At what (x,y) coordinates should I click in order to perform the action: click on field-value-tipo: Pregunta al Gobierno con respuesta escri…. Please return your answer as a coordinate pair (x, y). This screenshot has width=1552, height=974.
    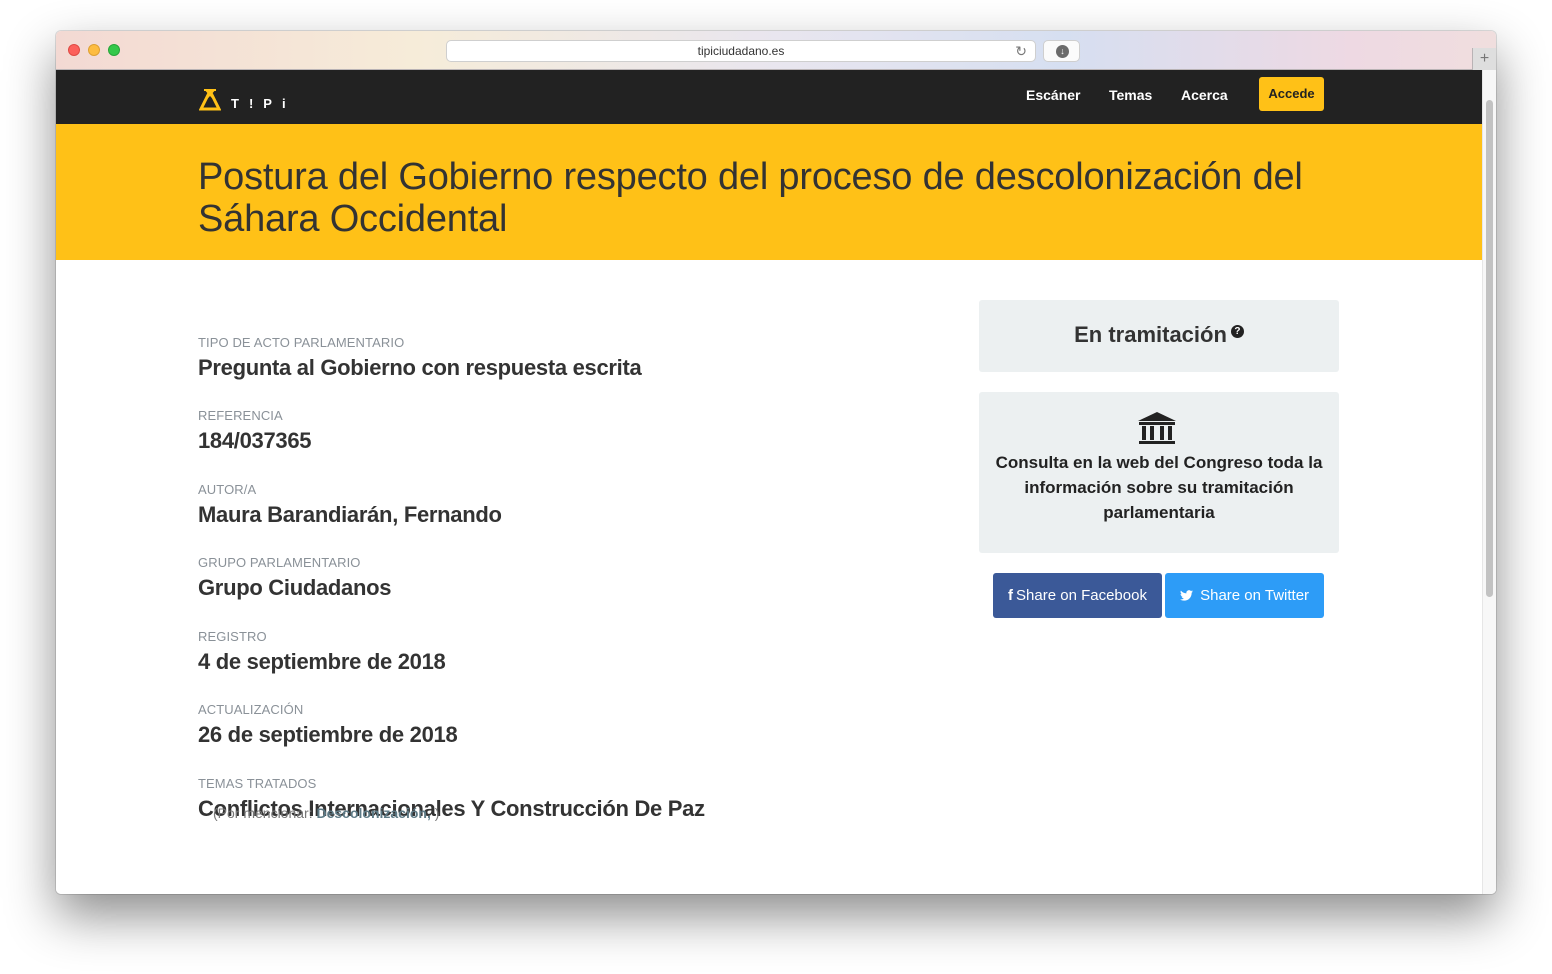
    Looking at the image, I should click on (420, 367).